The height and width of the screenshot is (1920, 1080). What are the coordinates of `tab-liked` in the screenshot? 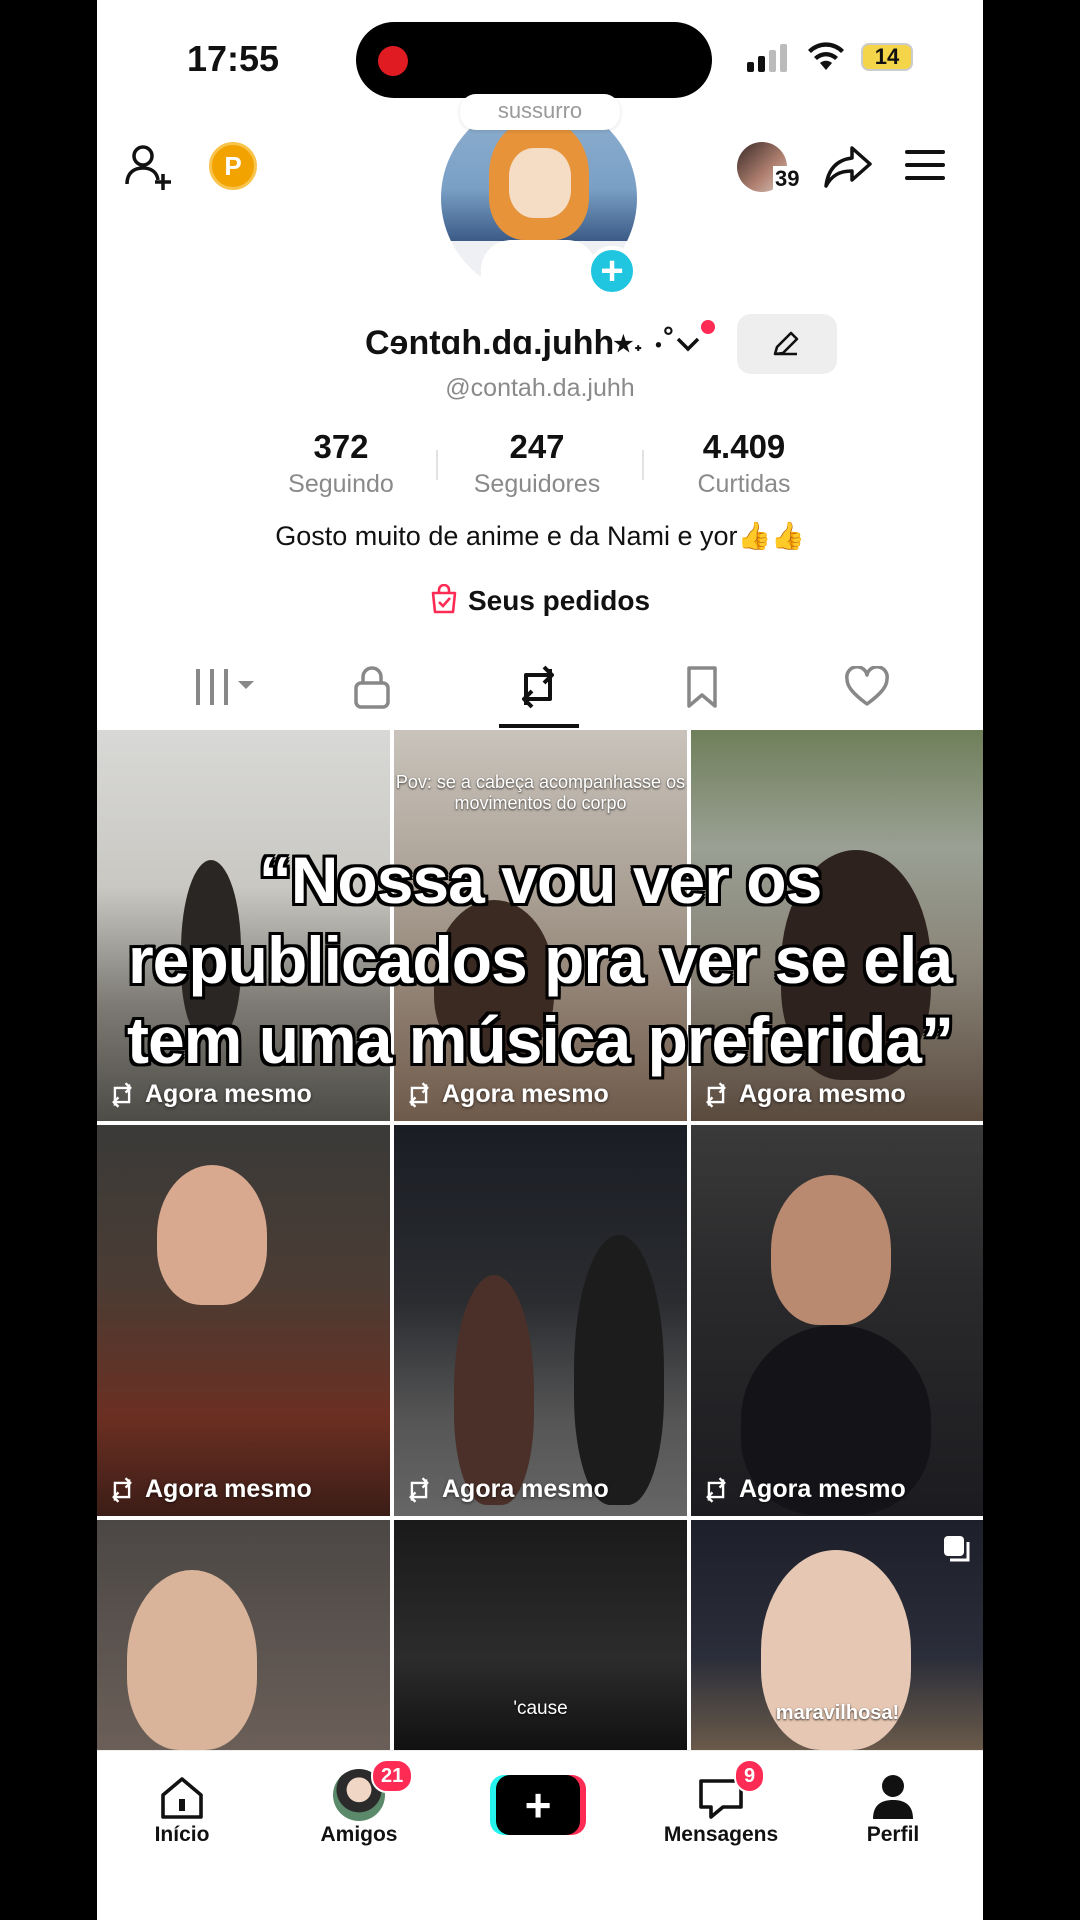 It's located at (867, 687).